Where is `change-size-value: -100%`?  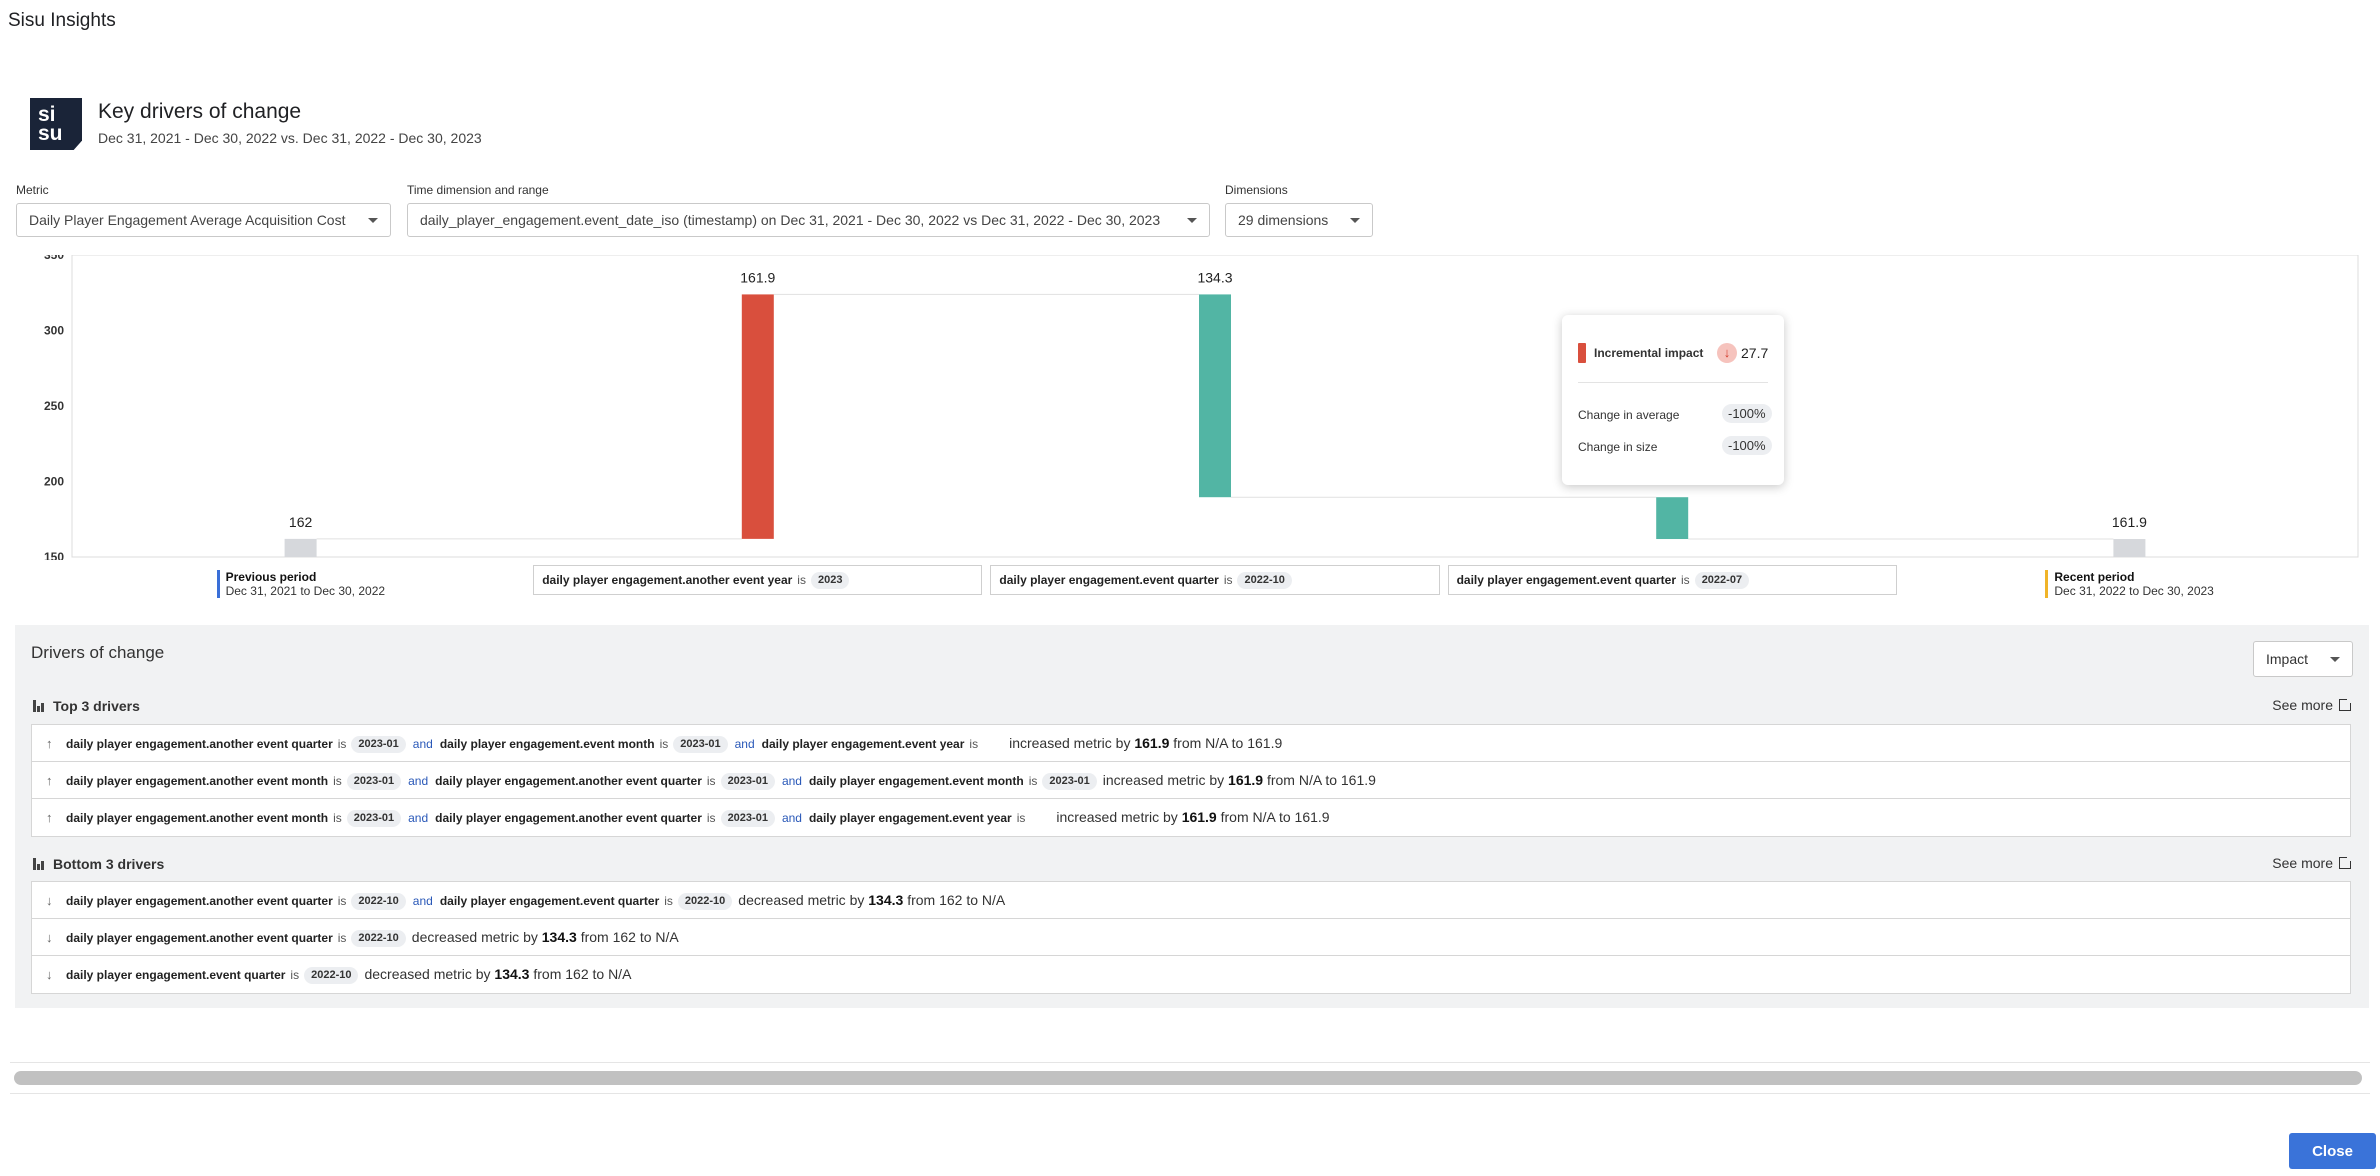 change-size-value: -100% is located at coordinates (1747, 445).